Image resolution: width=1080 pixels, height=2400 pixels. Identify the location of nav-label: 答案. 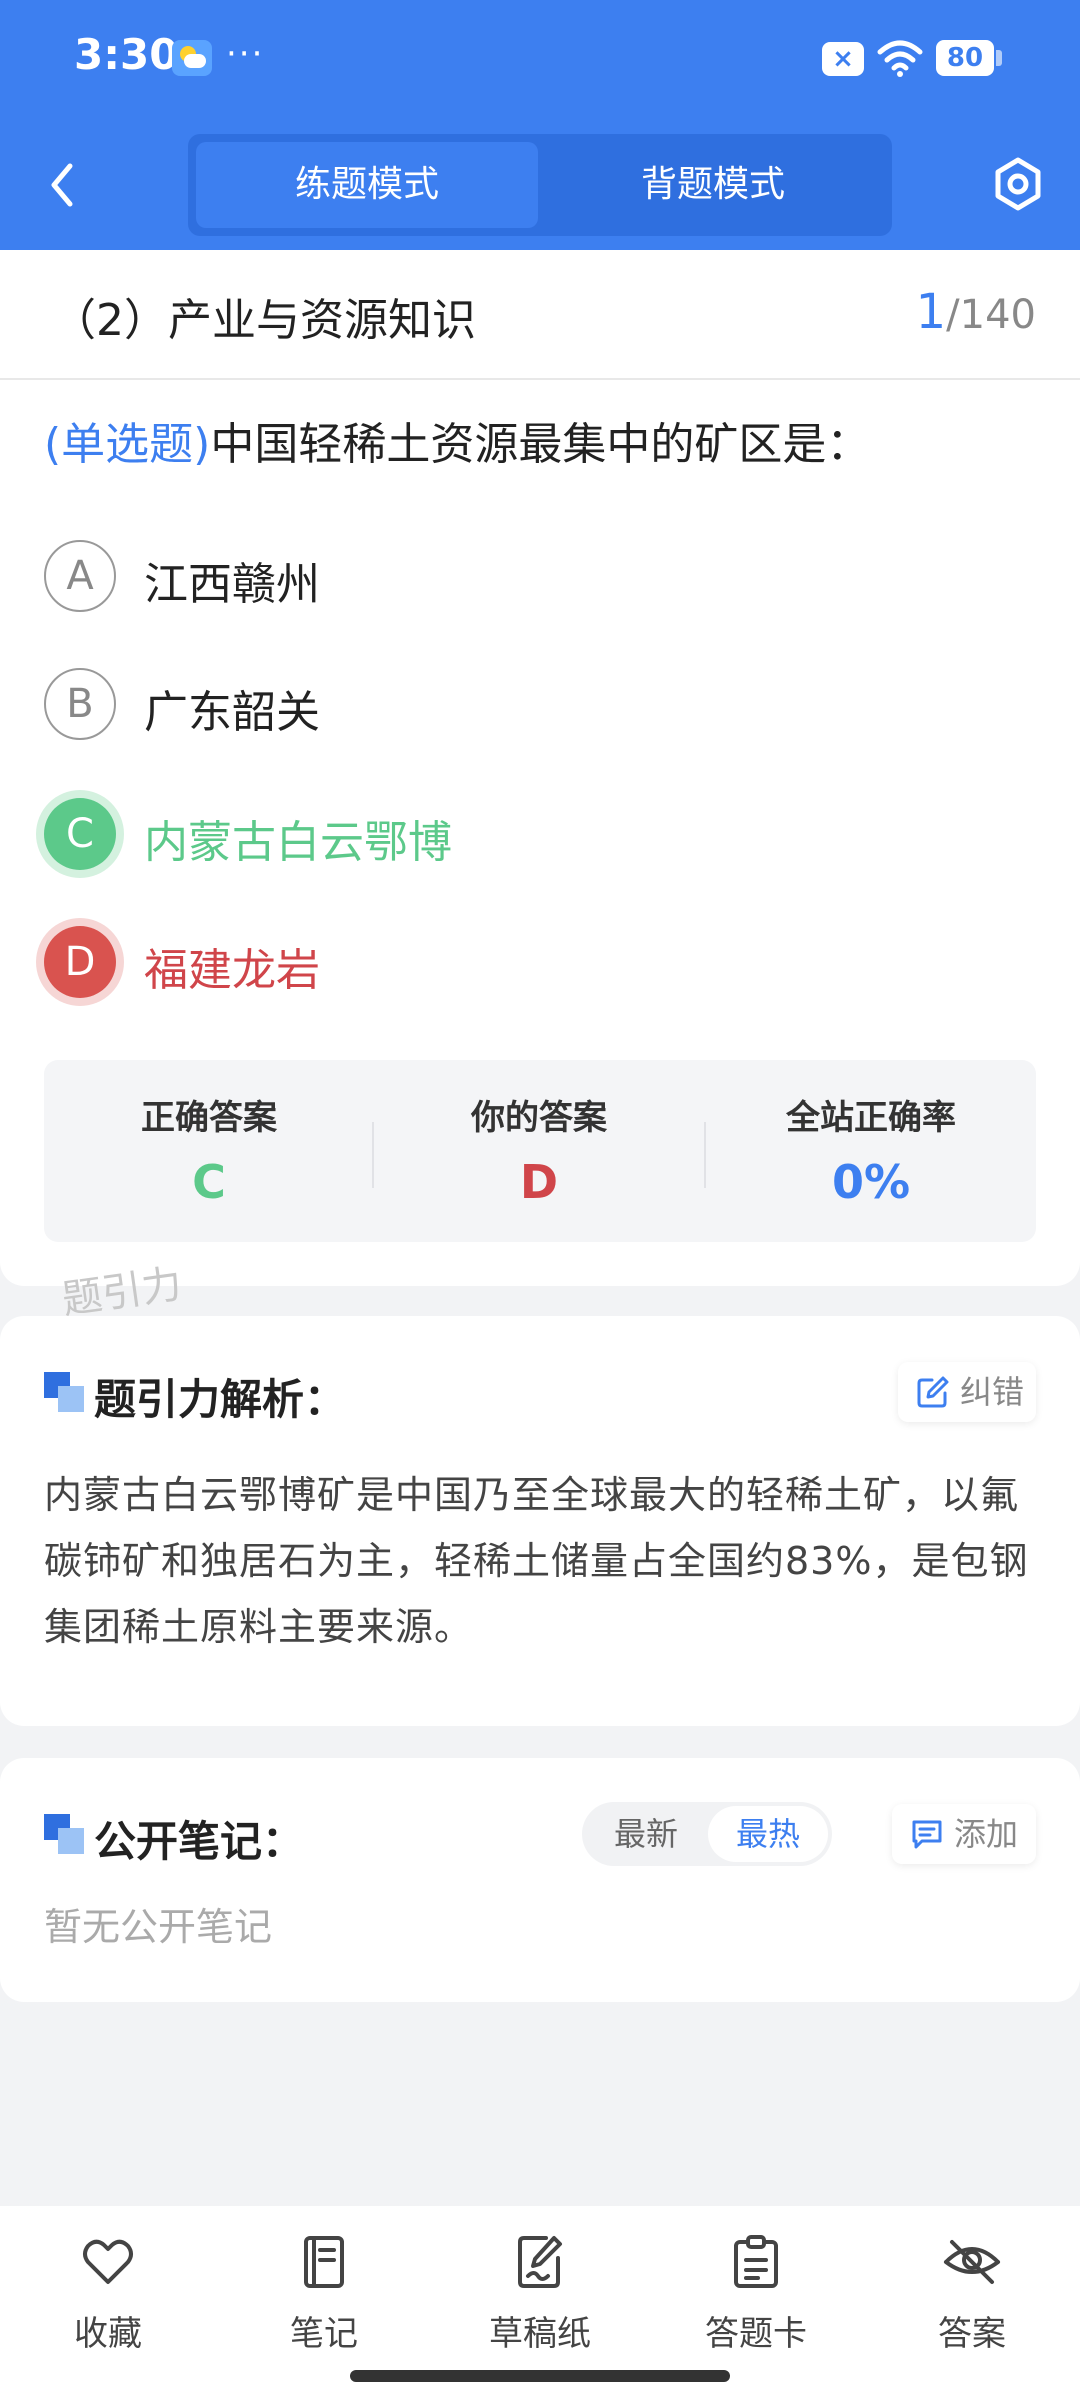
(972, 2334).